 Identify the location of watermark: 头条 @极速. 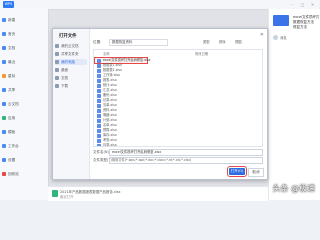
(293, 188).